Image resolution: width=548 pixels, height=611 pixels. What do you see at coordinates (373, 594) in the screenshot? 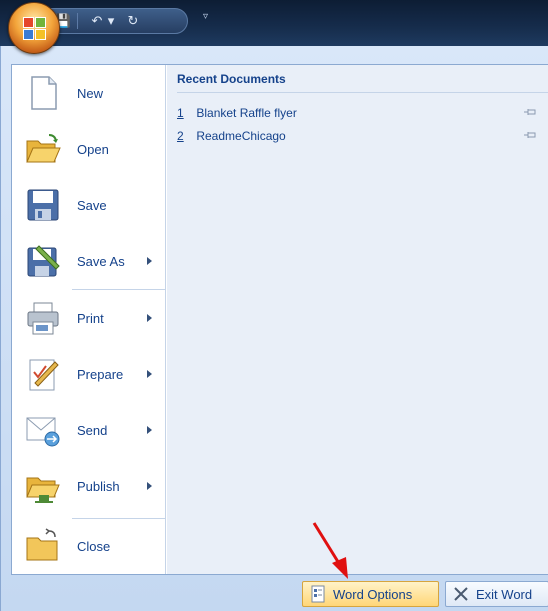
I see `word-options-label: Word Options` at bounding box center [373, 594].